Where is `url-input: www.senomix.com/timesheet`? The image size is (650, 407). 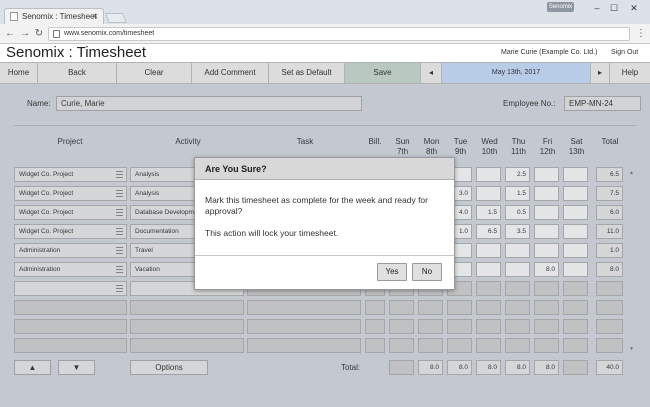 url-input: www.senomix.com/timesheet is located at coordinates (339, 34).